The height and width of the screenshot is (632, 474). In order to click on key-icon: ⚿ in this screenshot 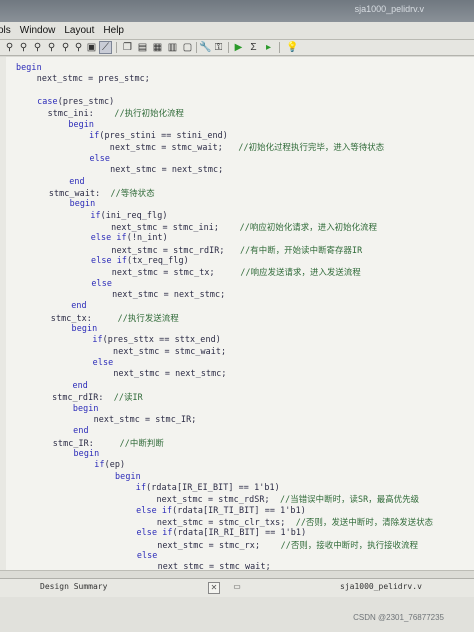, I will do `click(218, 47)`.